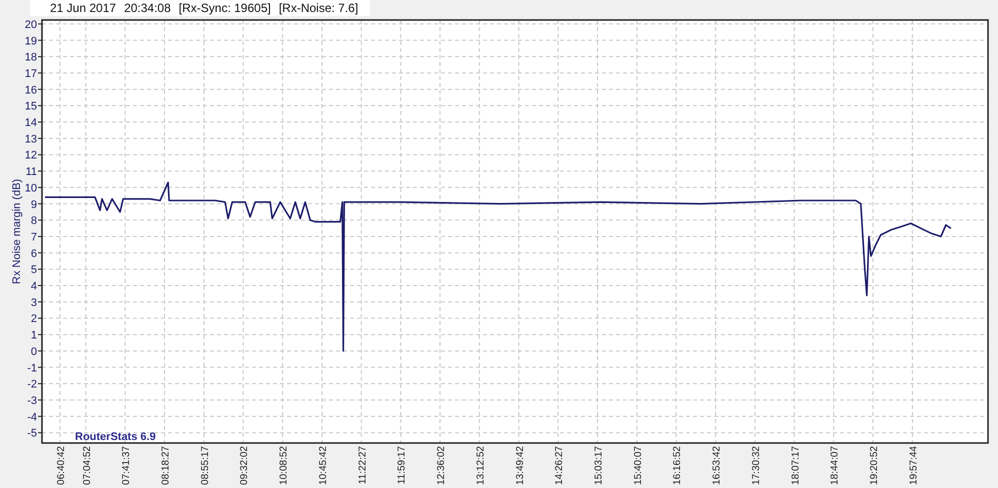  Describe the element at coordinates (323, 465) in the screenshot. I see `tick-label: 10:45:42` at that location.